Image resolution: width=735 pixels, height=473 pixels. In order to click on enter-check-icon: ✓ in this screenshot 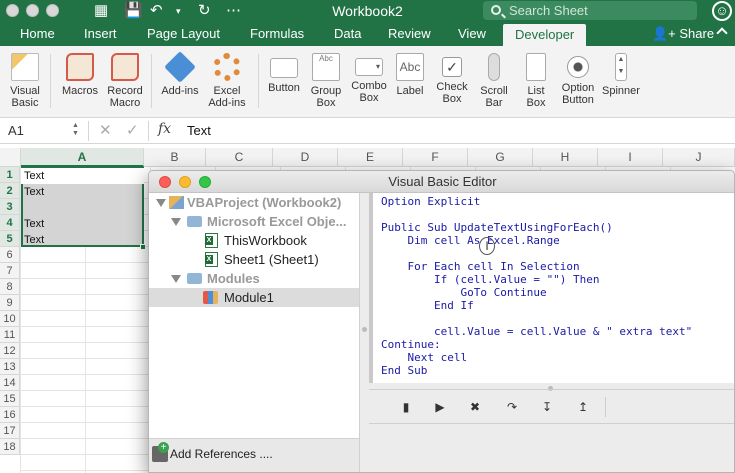, I will do `click(132, 130)`.